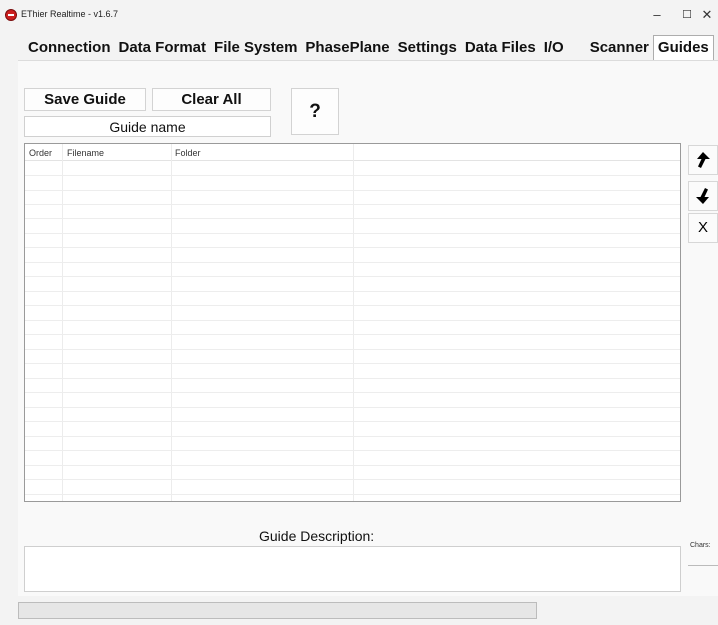  I want to click on move-up-button, so click(703, 160).